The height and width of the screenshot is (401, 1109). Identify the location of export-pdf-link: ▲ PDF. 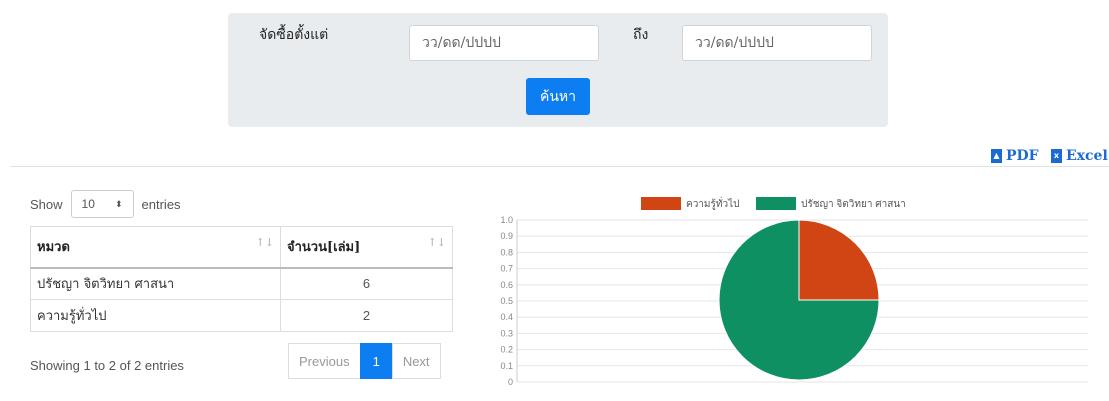
(1015, 156).